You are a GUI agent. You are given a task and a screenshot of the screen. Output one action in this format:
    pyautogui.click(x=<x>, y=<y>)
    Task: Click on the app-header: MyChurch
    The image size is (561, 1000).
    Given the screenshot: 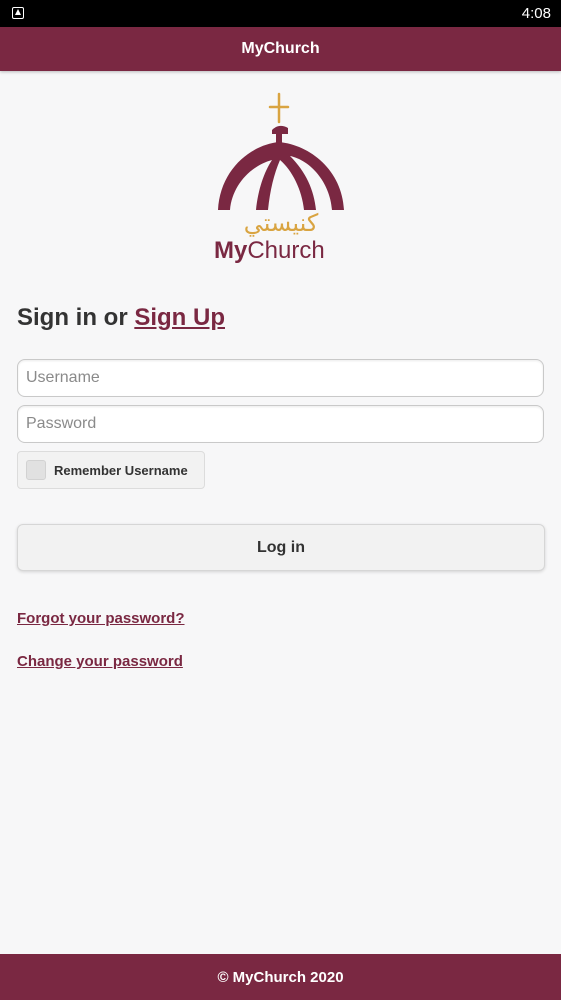 What is the action you would take?
    pyautogui.click(x=280, y=49)
    